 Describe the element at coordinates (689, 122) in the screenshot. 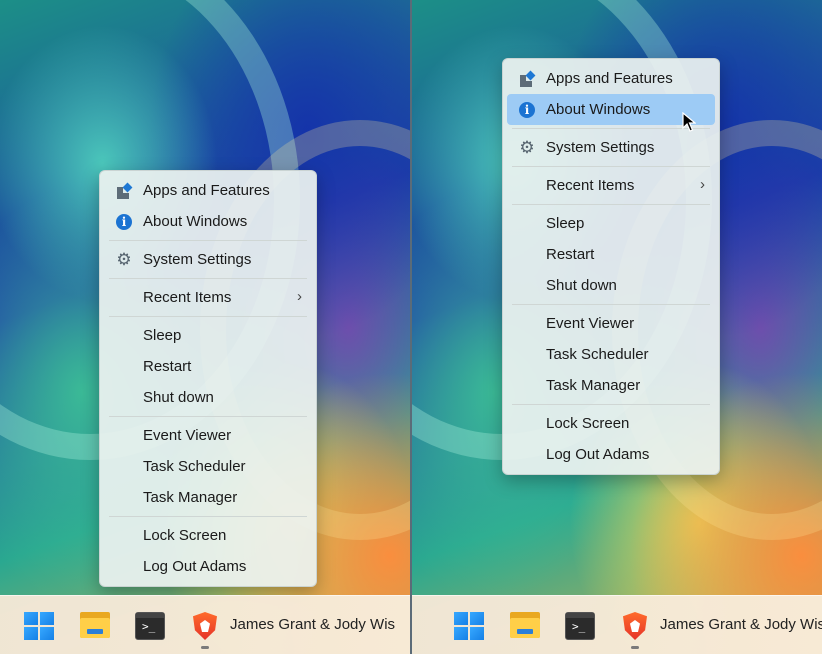

I see `mouse-cursor-icon` at that location.